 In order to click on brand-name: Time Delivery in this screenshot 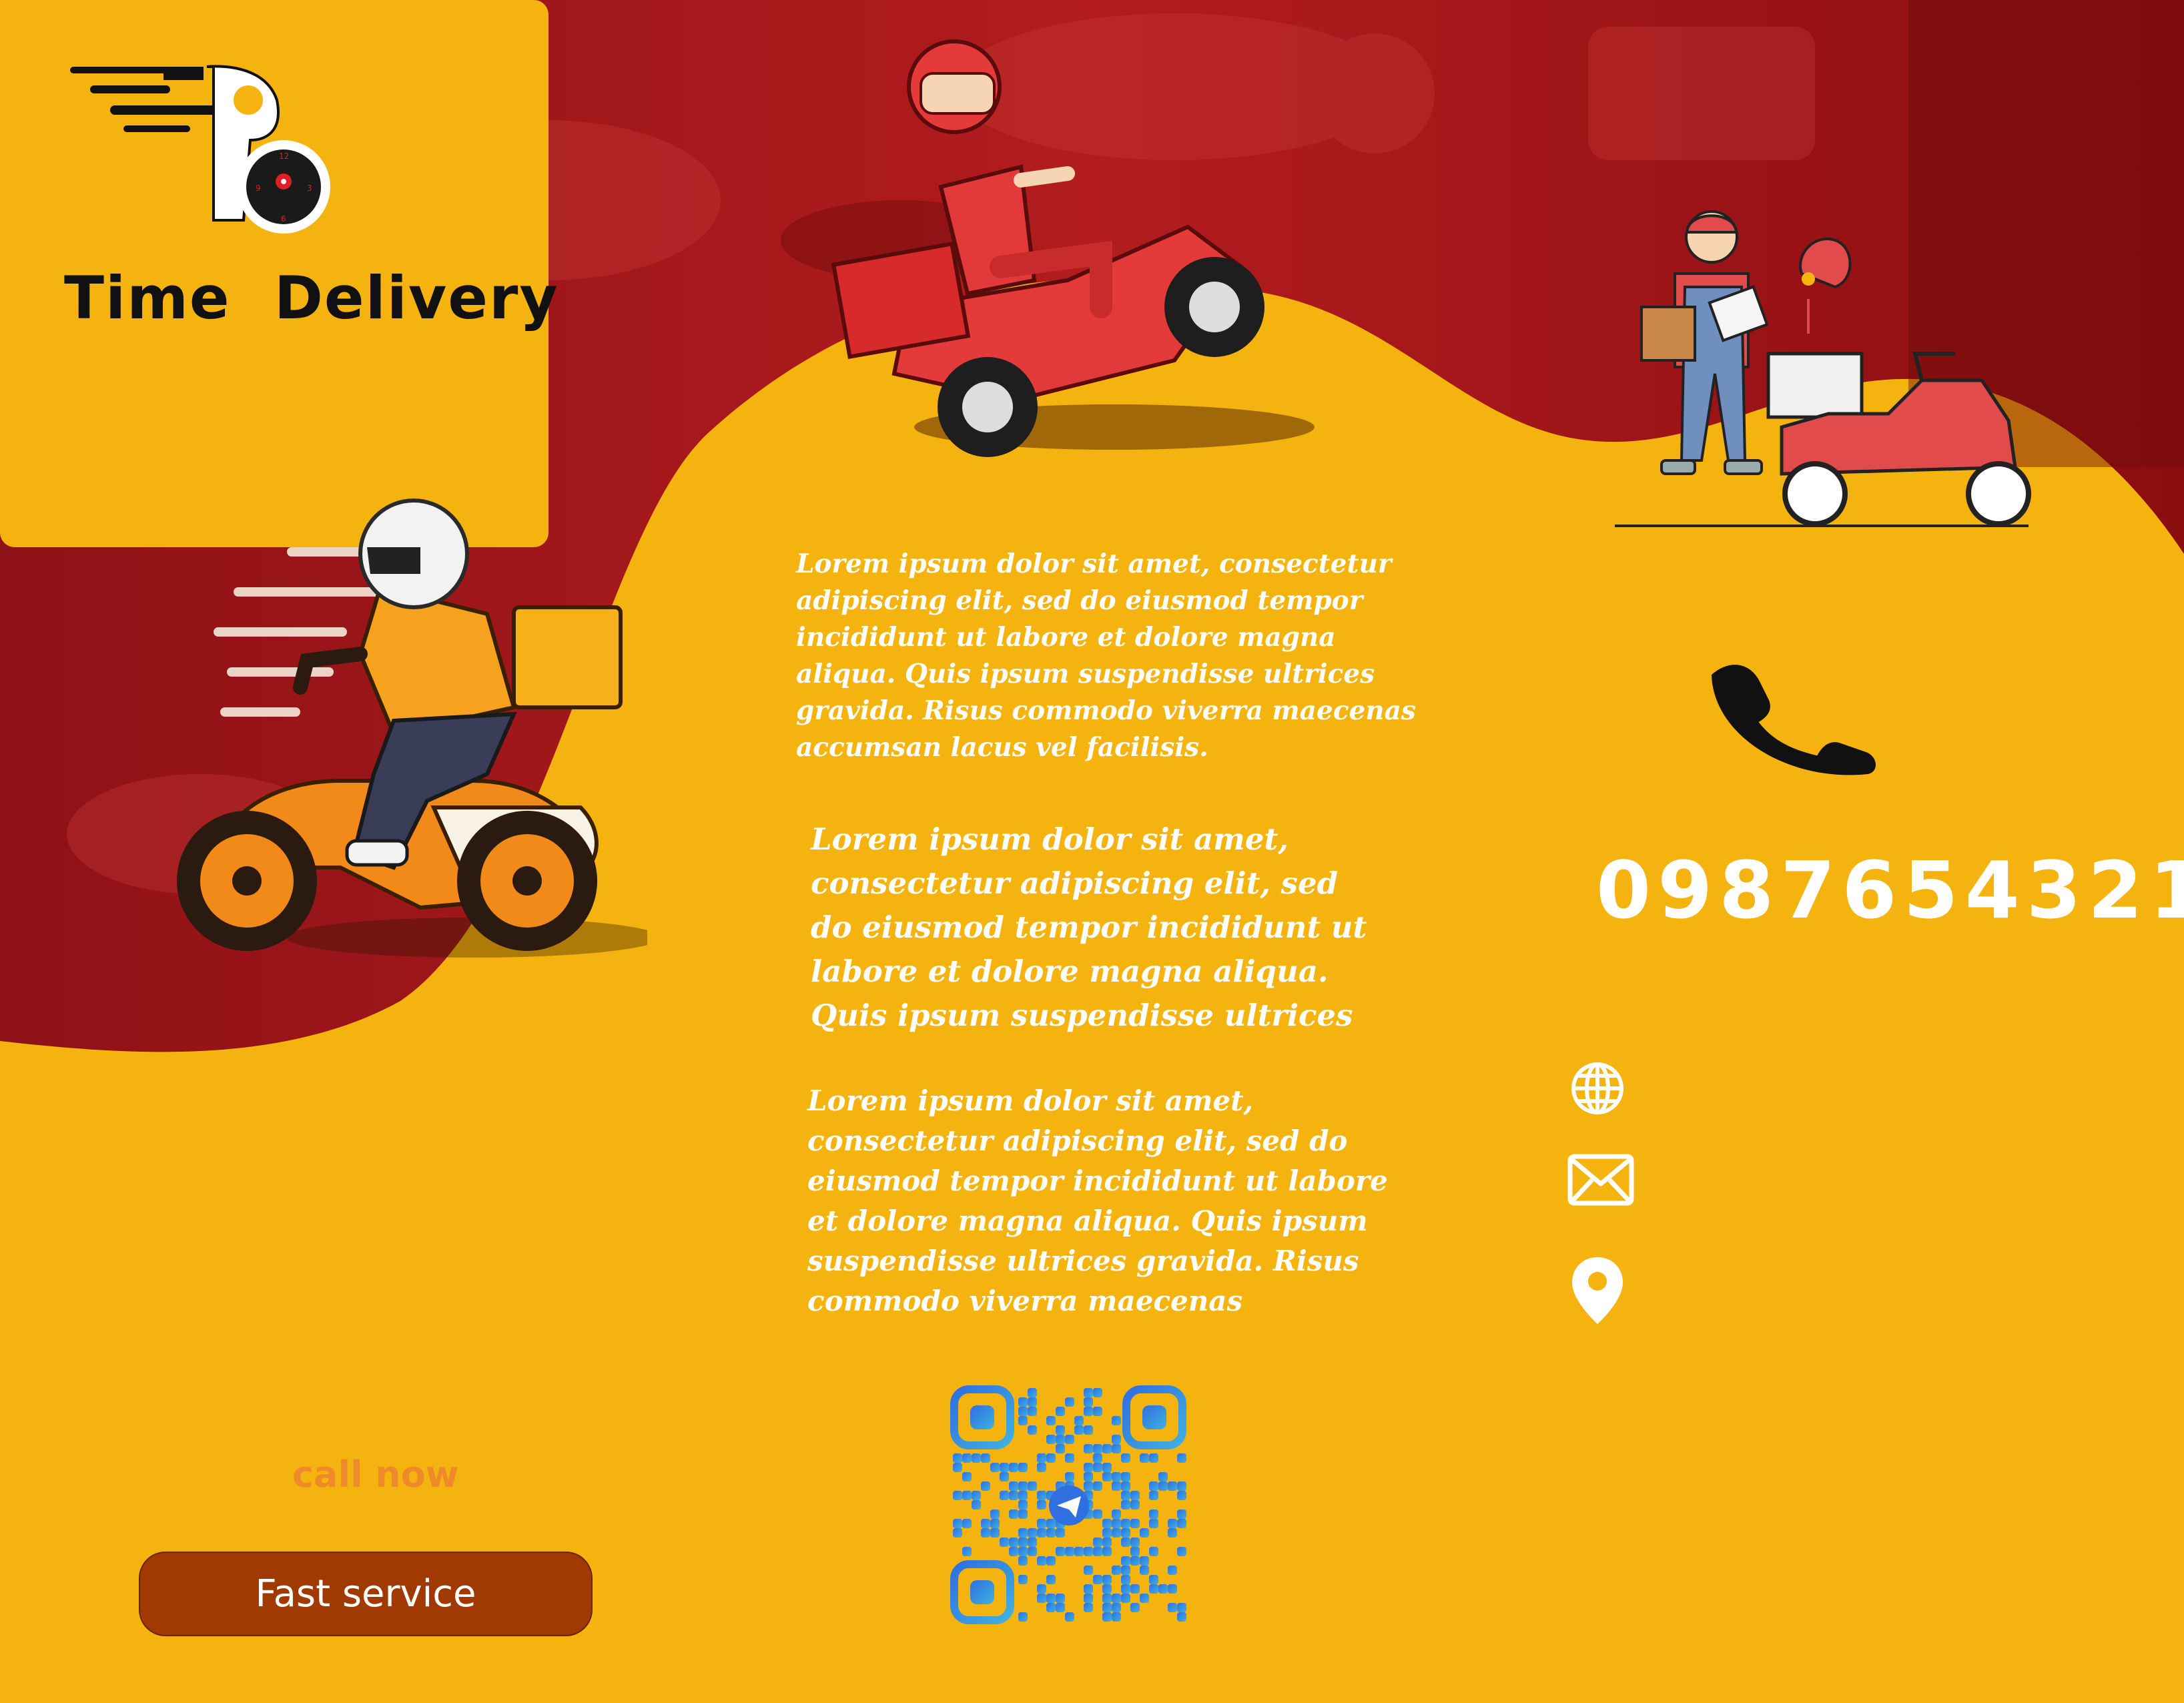, I will do `click(311, 298)`.